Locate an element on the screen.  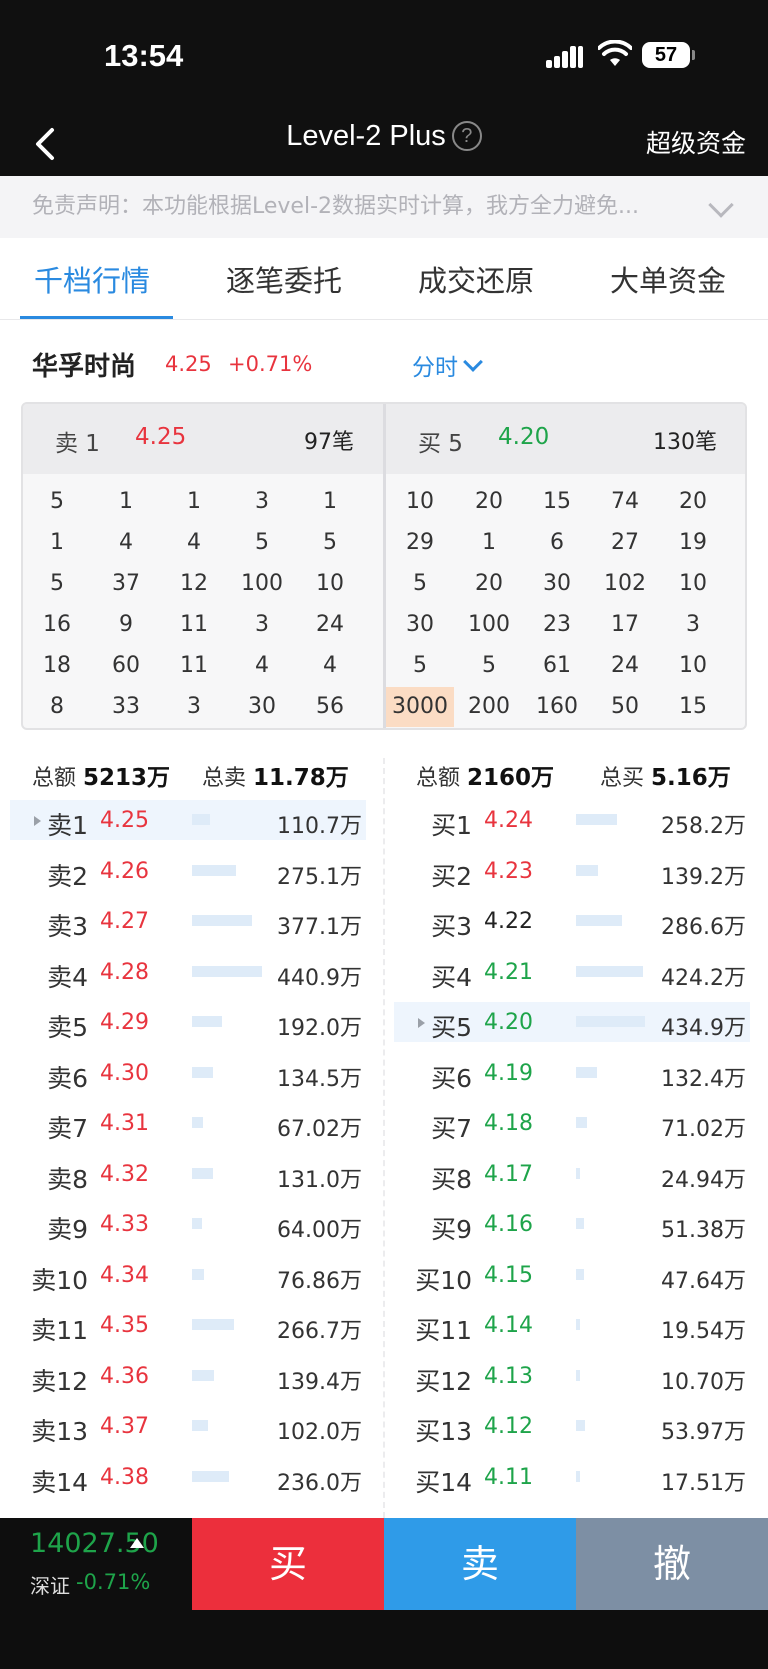
queue-order-cell: 19 is located at coordinates (693, 542).